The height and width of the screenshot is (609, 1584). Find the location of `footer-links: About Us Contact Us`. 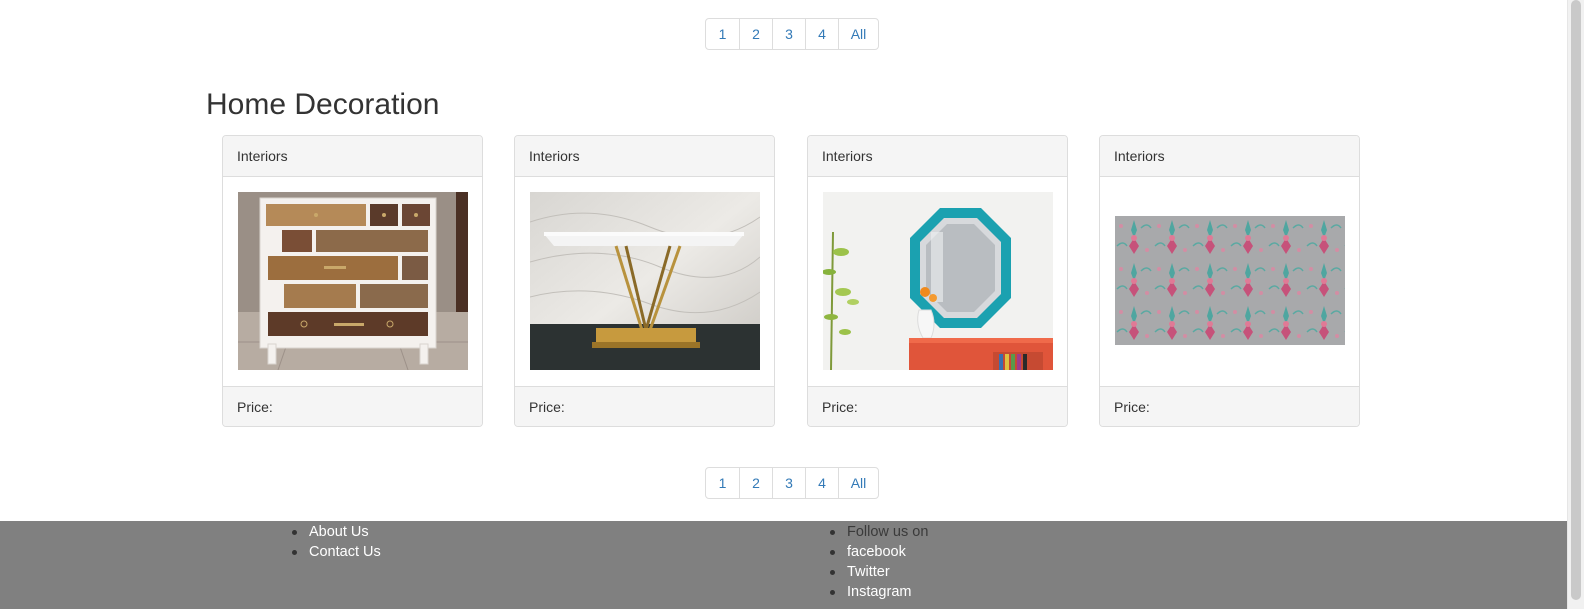

footer-links: About Us Contact Us is located at coordinates (336, 542).